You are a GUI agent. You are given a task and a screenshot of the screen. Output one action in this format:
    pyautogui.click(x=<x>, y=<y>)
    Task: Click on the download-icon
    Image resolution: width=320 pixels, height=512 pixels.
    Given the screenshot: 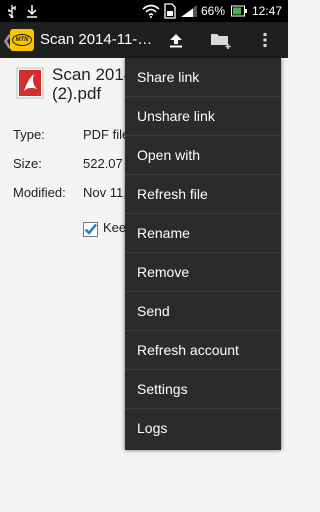 What is the action you would take?
    pyautogui.click(x=32, y=11)
    